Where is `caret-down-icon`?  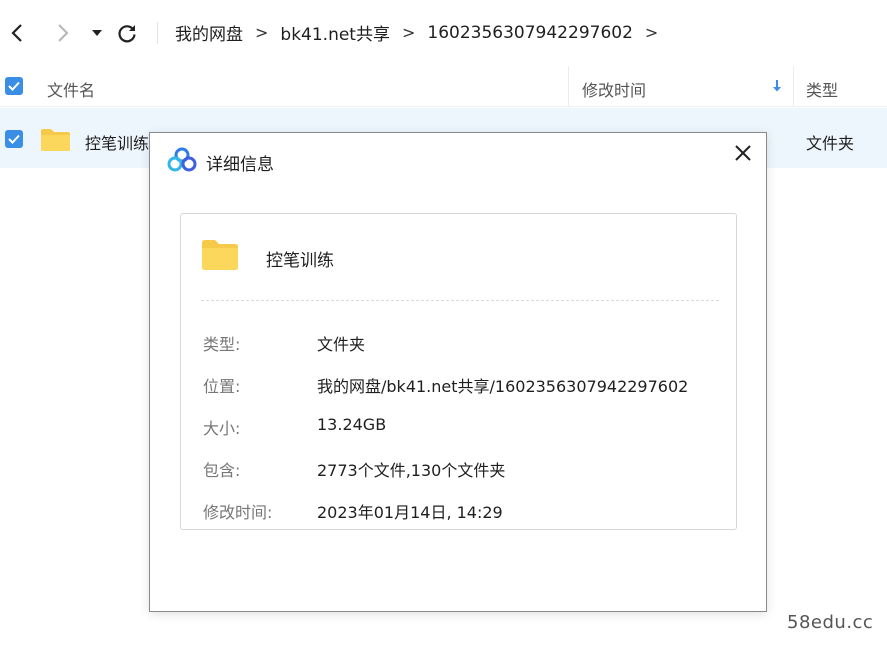 caret-down-icon is located at coordinates (97, 33).